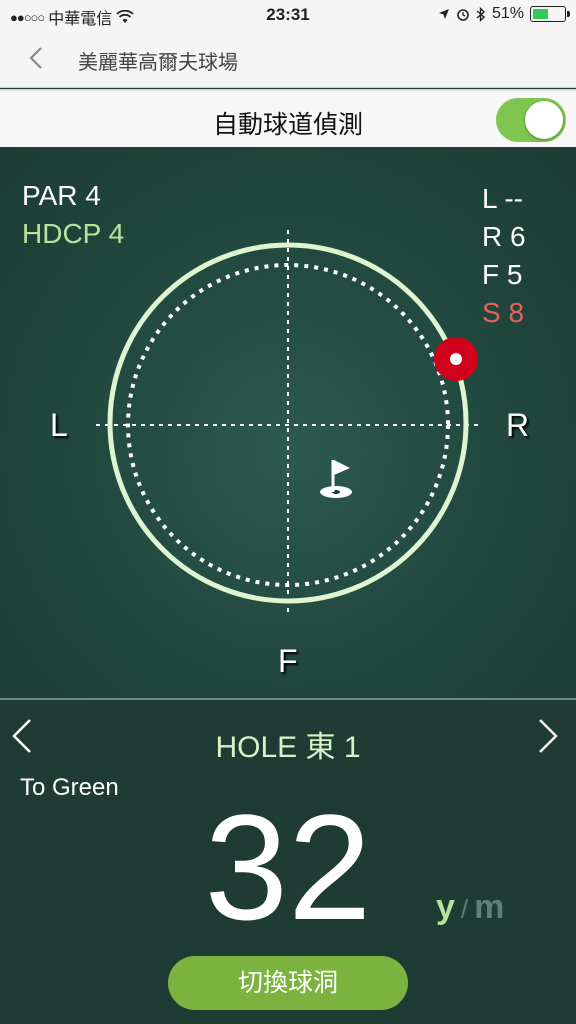 The width and height of the screenshot is (576, 1024). What do you see at coordinates (502, 198) in the screenshot?
I see `left-count: L --` at bounding box center [502, 198].